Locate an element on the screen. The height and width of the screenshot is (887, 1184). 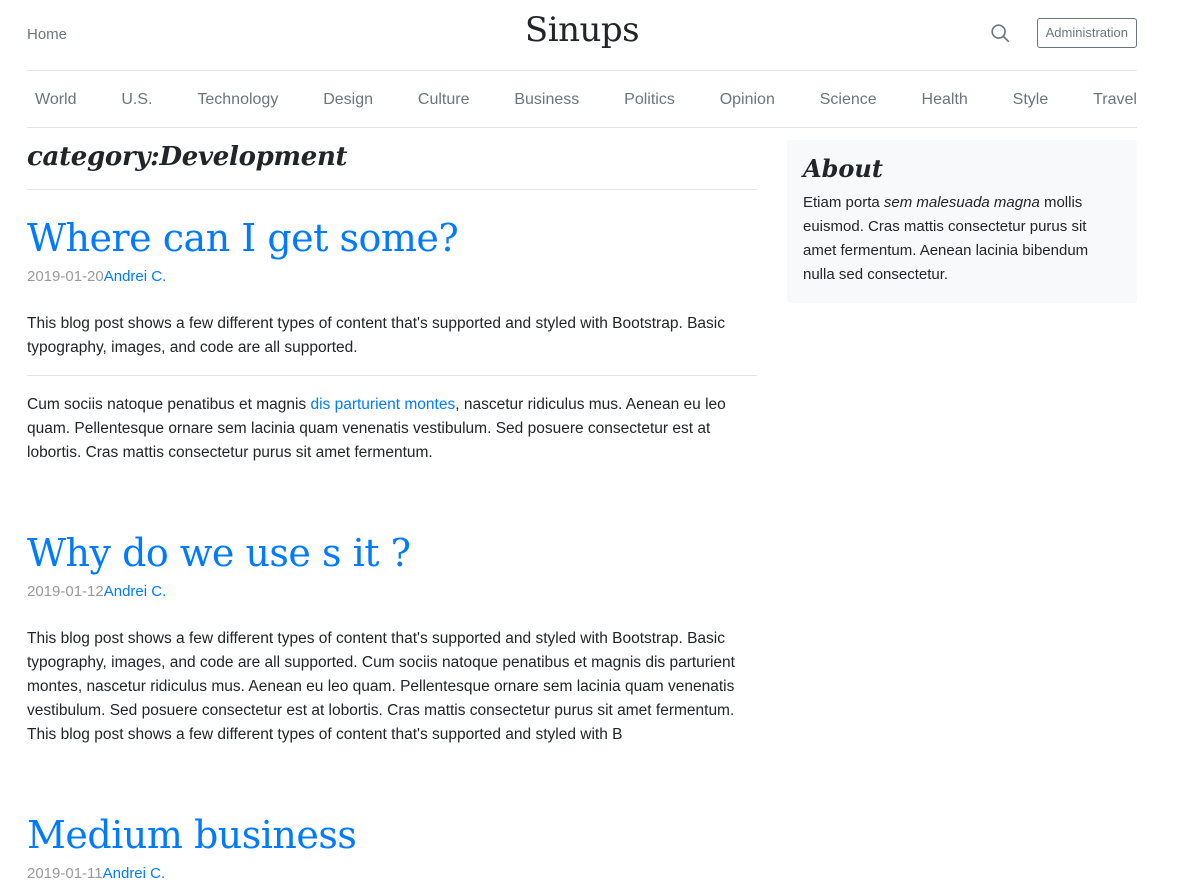
search-icon is located at coordinates (1000, 33).